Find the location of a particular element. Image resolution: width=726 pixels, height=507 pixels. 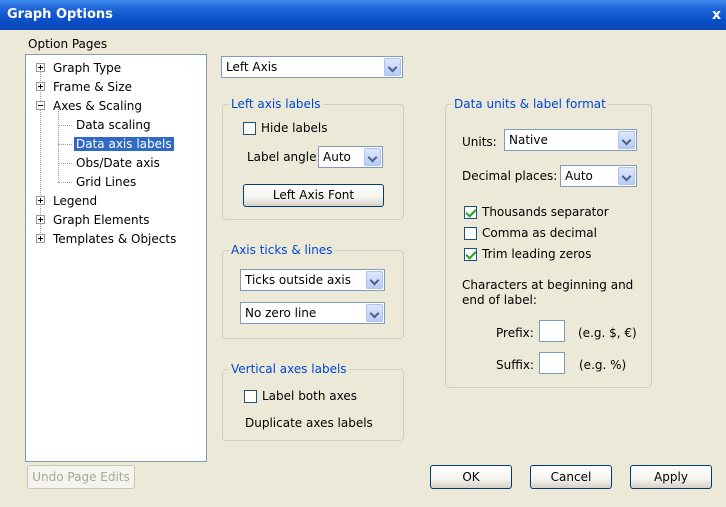

suffix-label: Suffix: is located at coordinates (515, 365).